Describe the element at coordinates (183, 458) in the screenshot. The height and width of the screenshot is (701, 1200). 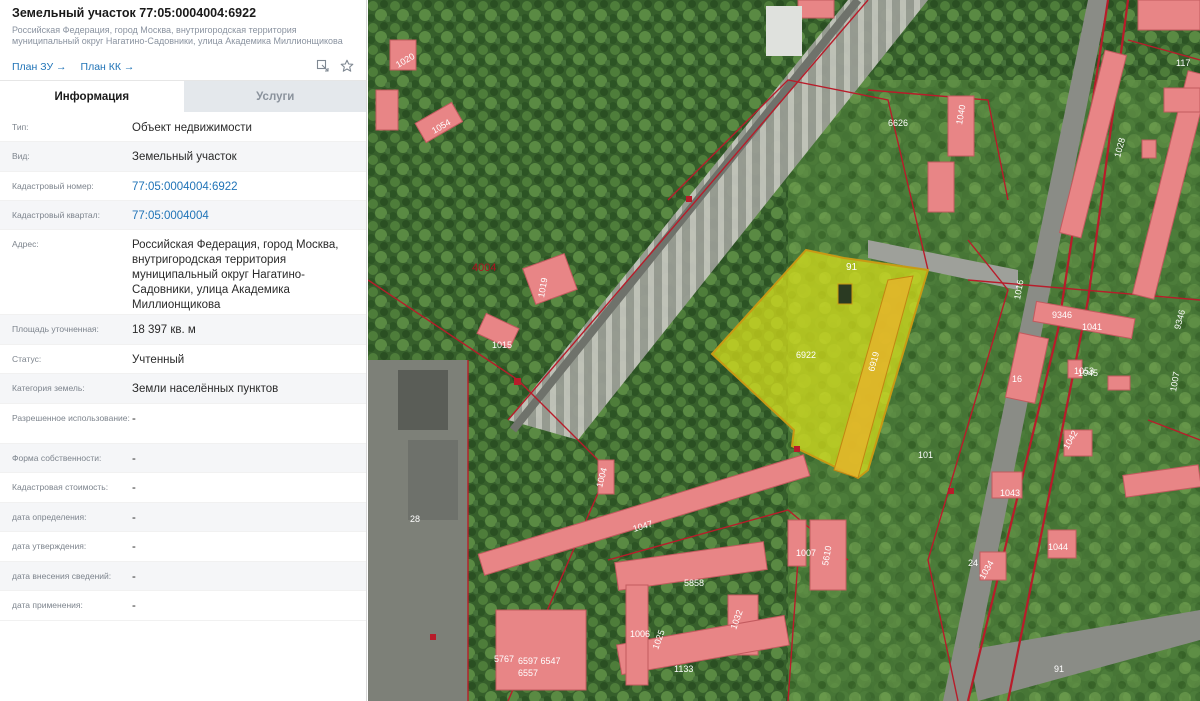
I see `property-row: Форма собственности: -` at that location.